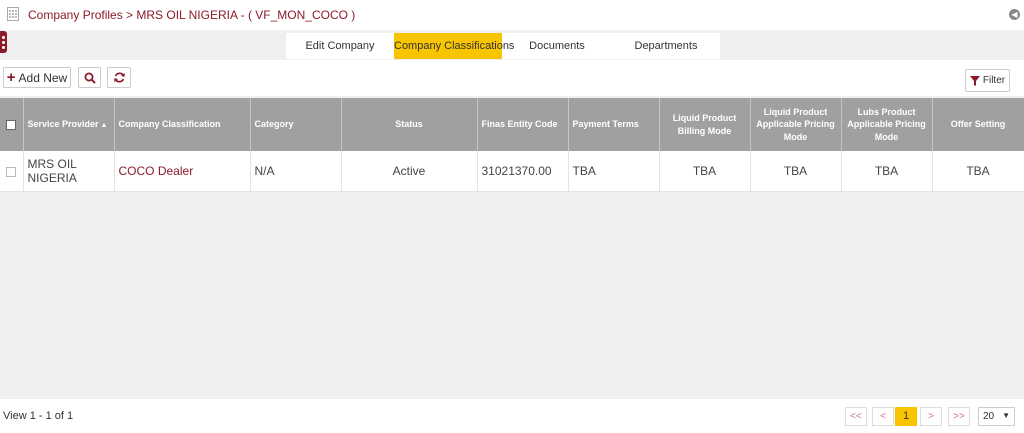  Describe the element at coordinates (454, 46) in the screenshot. I see `tab-company-classifications: Company Classifications` at that location.